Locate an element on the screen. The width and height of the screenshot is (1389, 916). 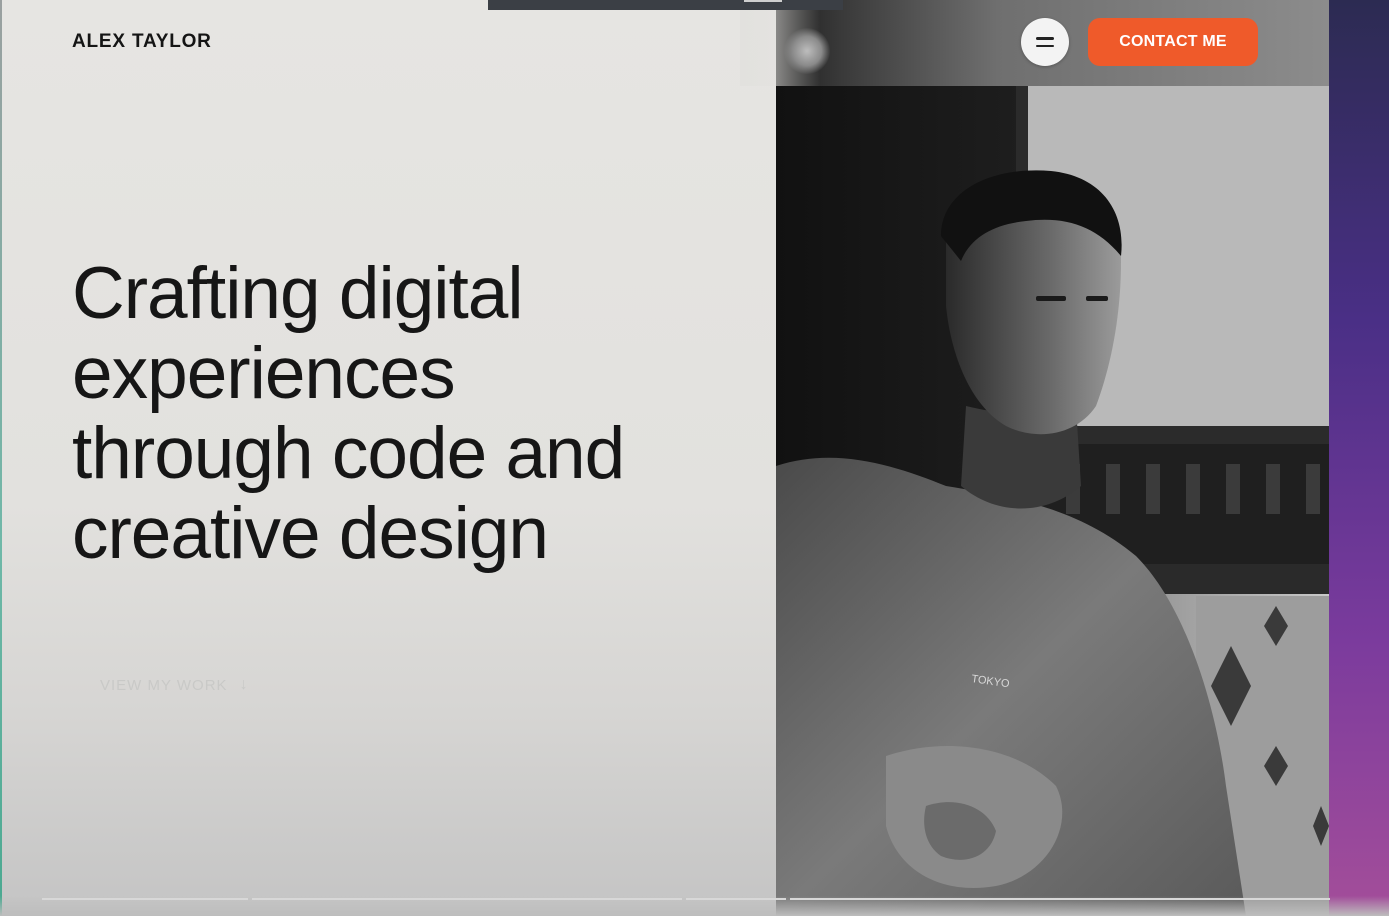
hero-title-line: creative design is located at coordinates (310, 533).